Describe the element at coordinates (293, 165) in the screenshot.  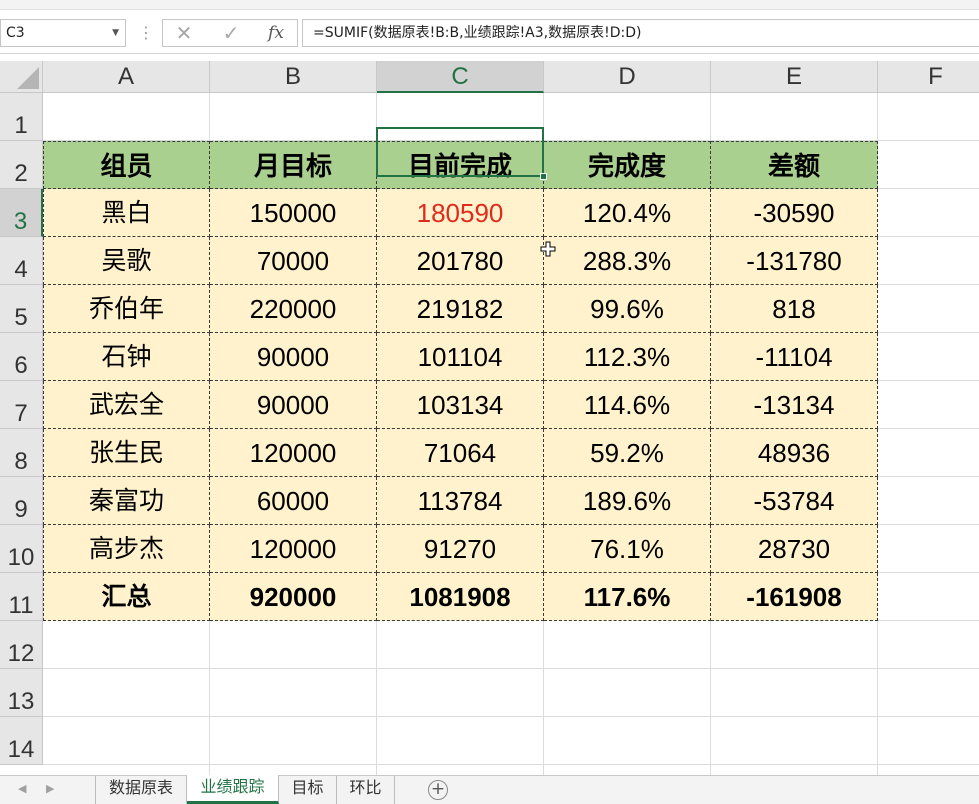
I see `header-cell: 月目标` at that location.